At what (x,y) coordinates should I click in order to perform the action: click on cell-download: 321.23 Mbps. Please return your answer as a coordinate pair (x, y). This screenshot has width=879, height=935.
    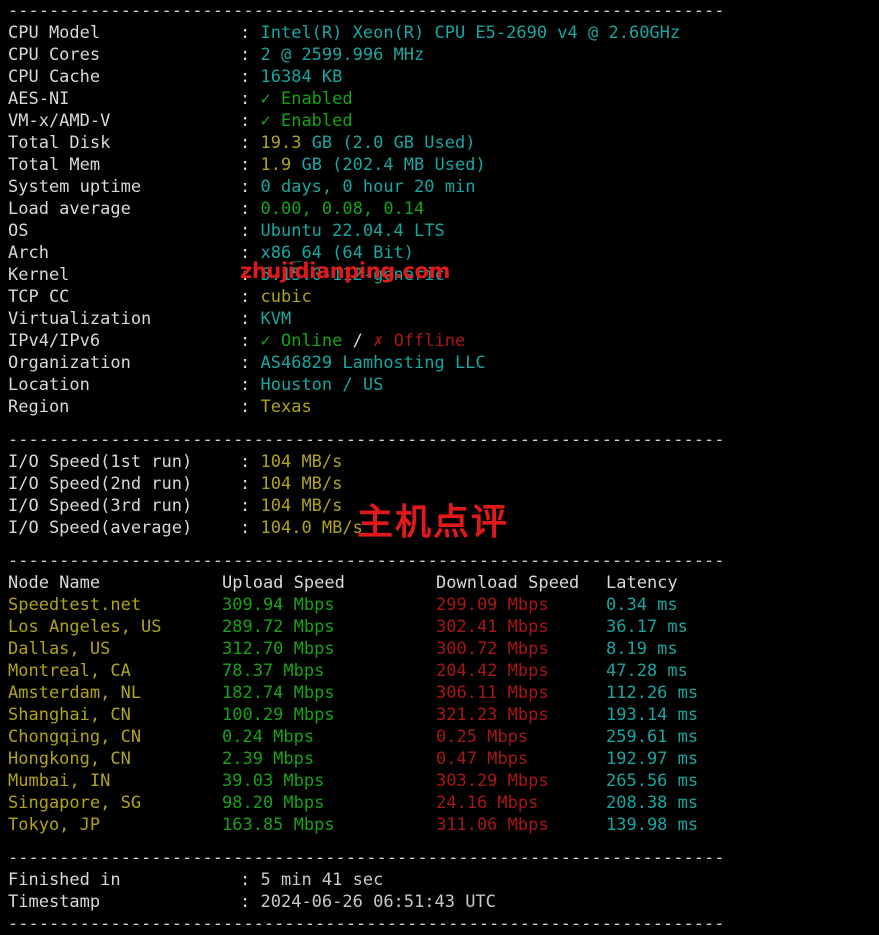
    Looking at the image, I should click on (492, 715).